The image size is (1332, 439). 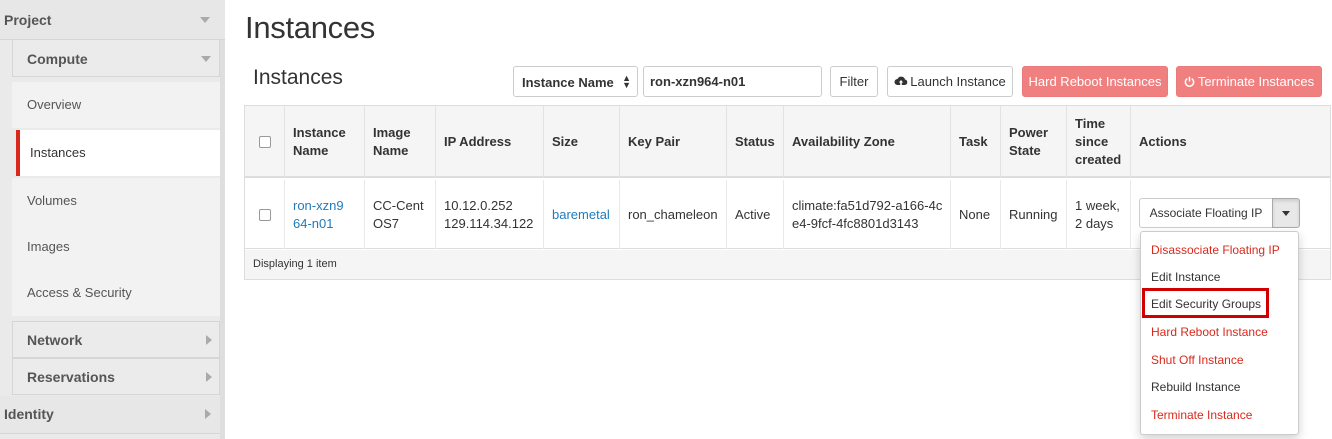 I want to click on sidebar-section-project-label: Project, so click(x=28, y=20).